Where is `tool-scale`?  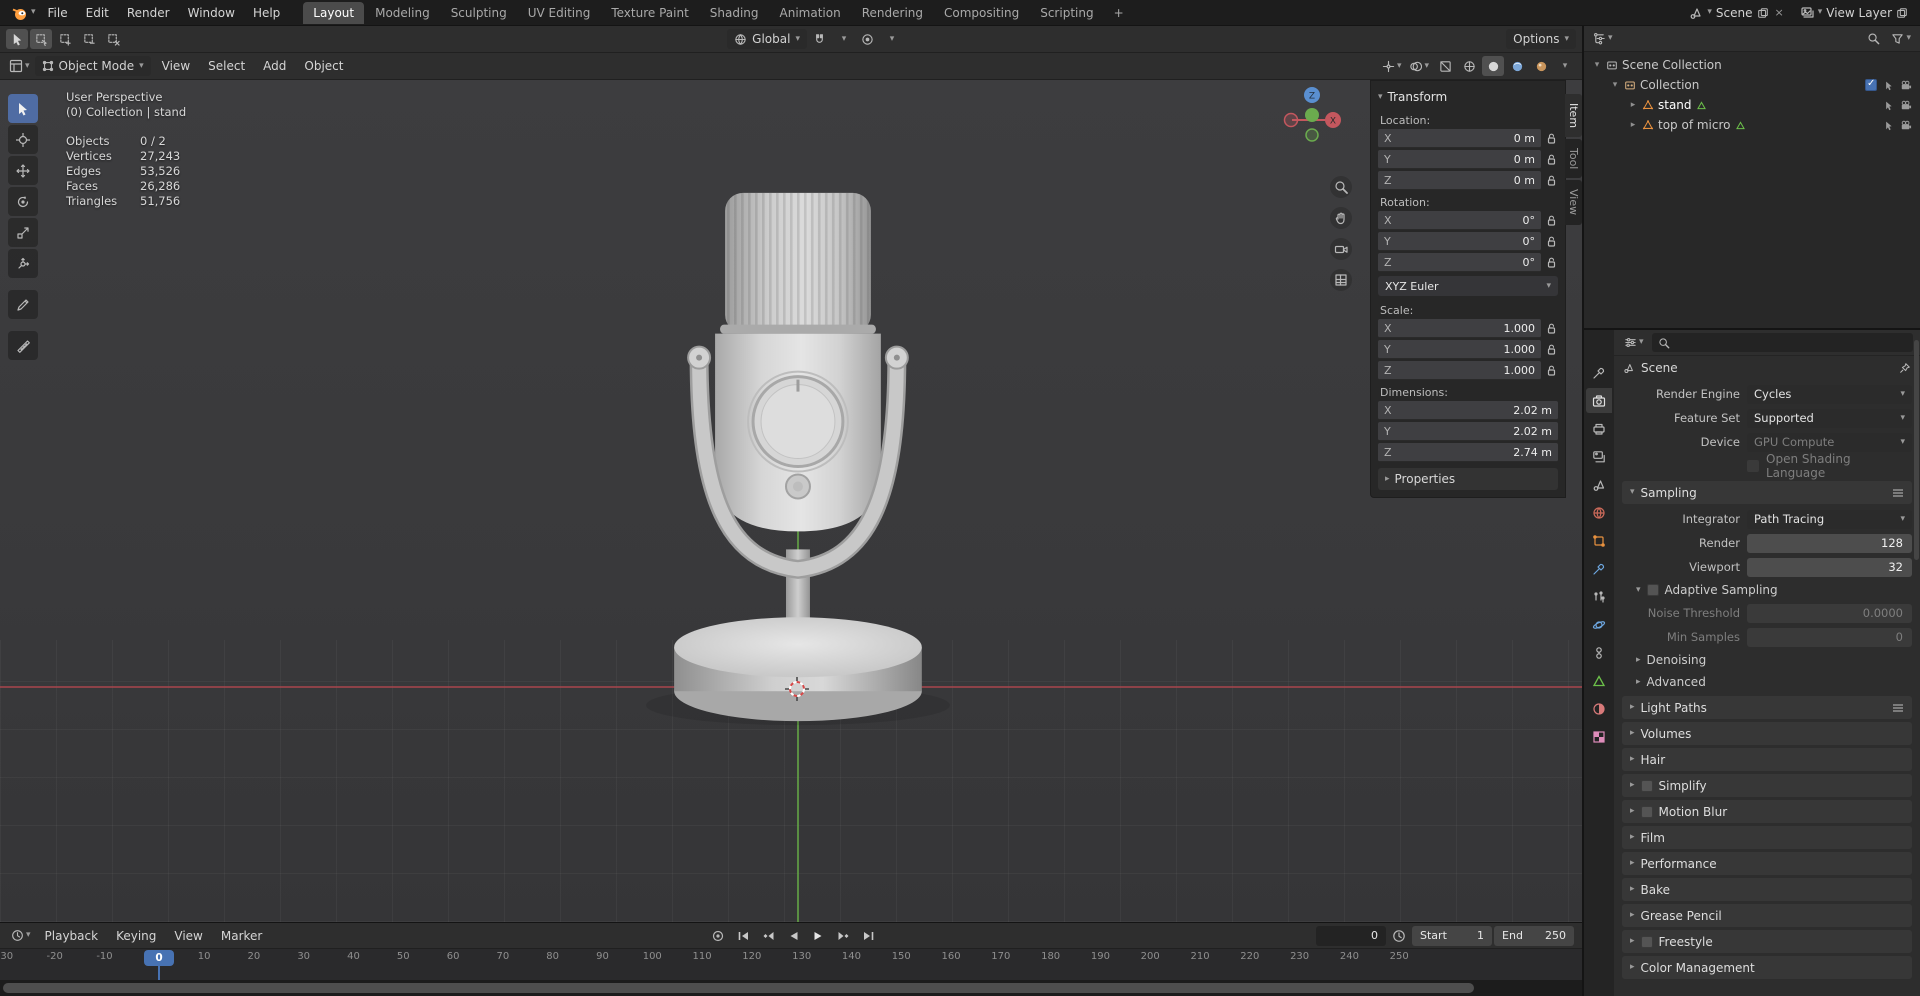 tool-scale is located at coordinates (23, 232).